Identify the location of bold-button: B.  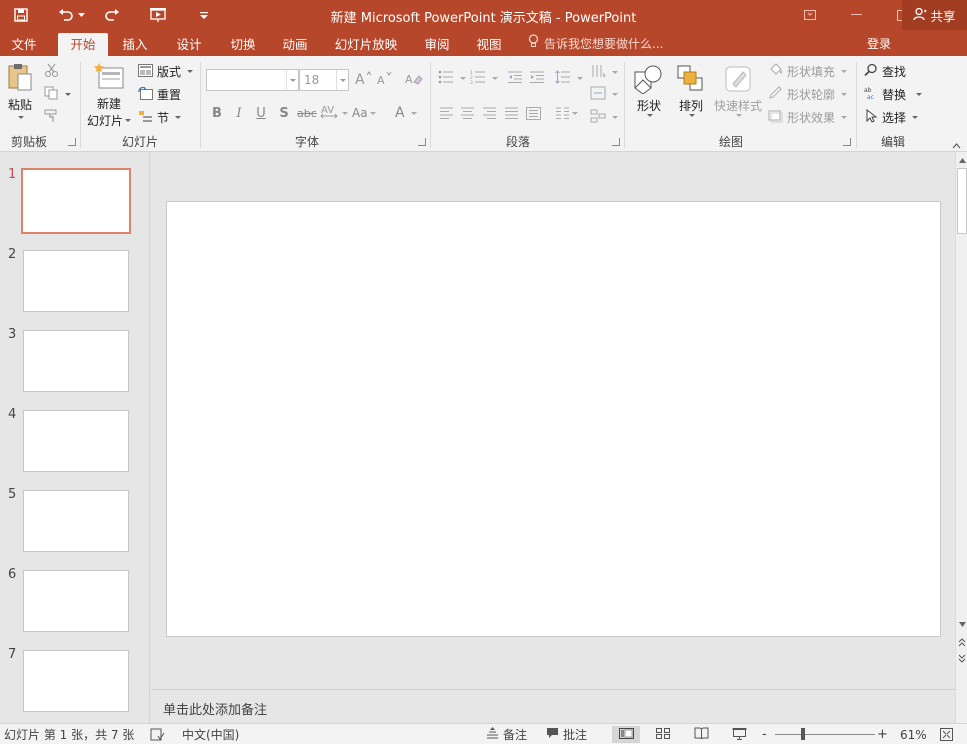
(217, 113).